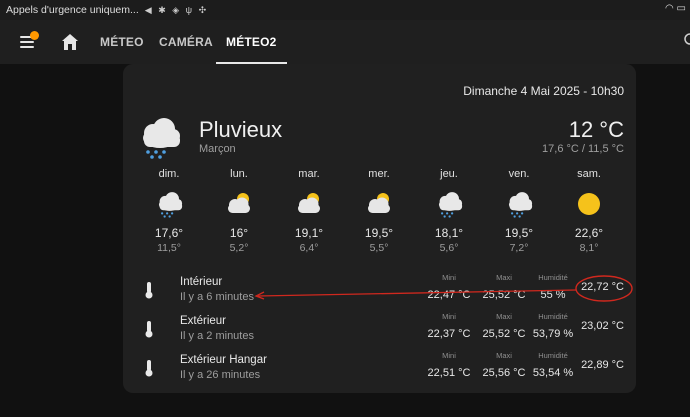  I want to click on forecast-min: 7,2°, so click(519, 248).